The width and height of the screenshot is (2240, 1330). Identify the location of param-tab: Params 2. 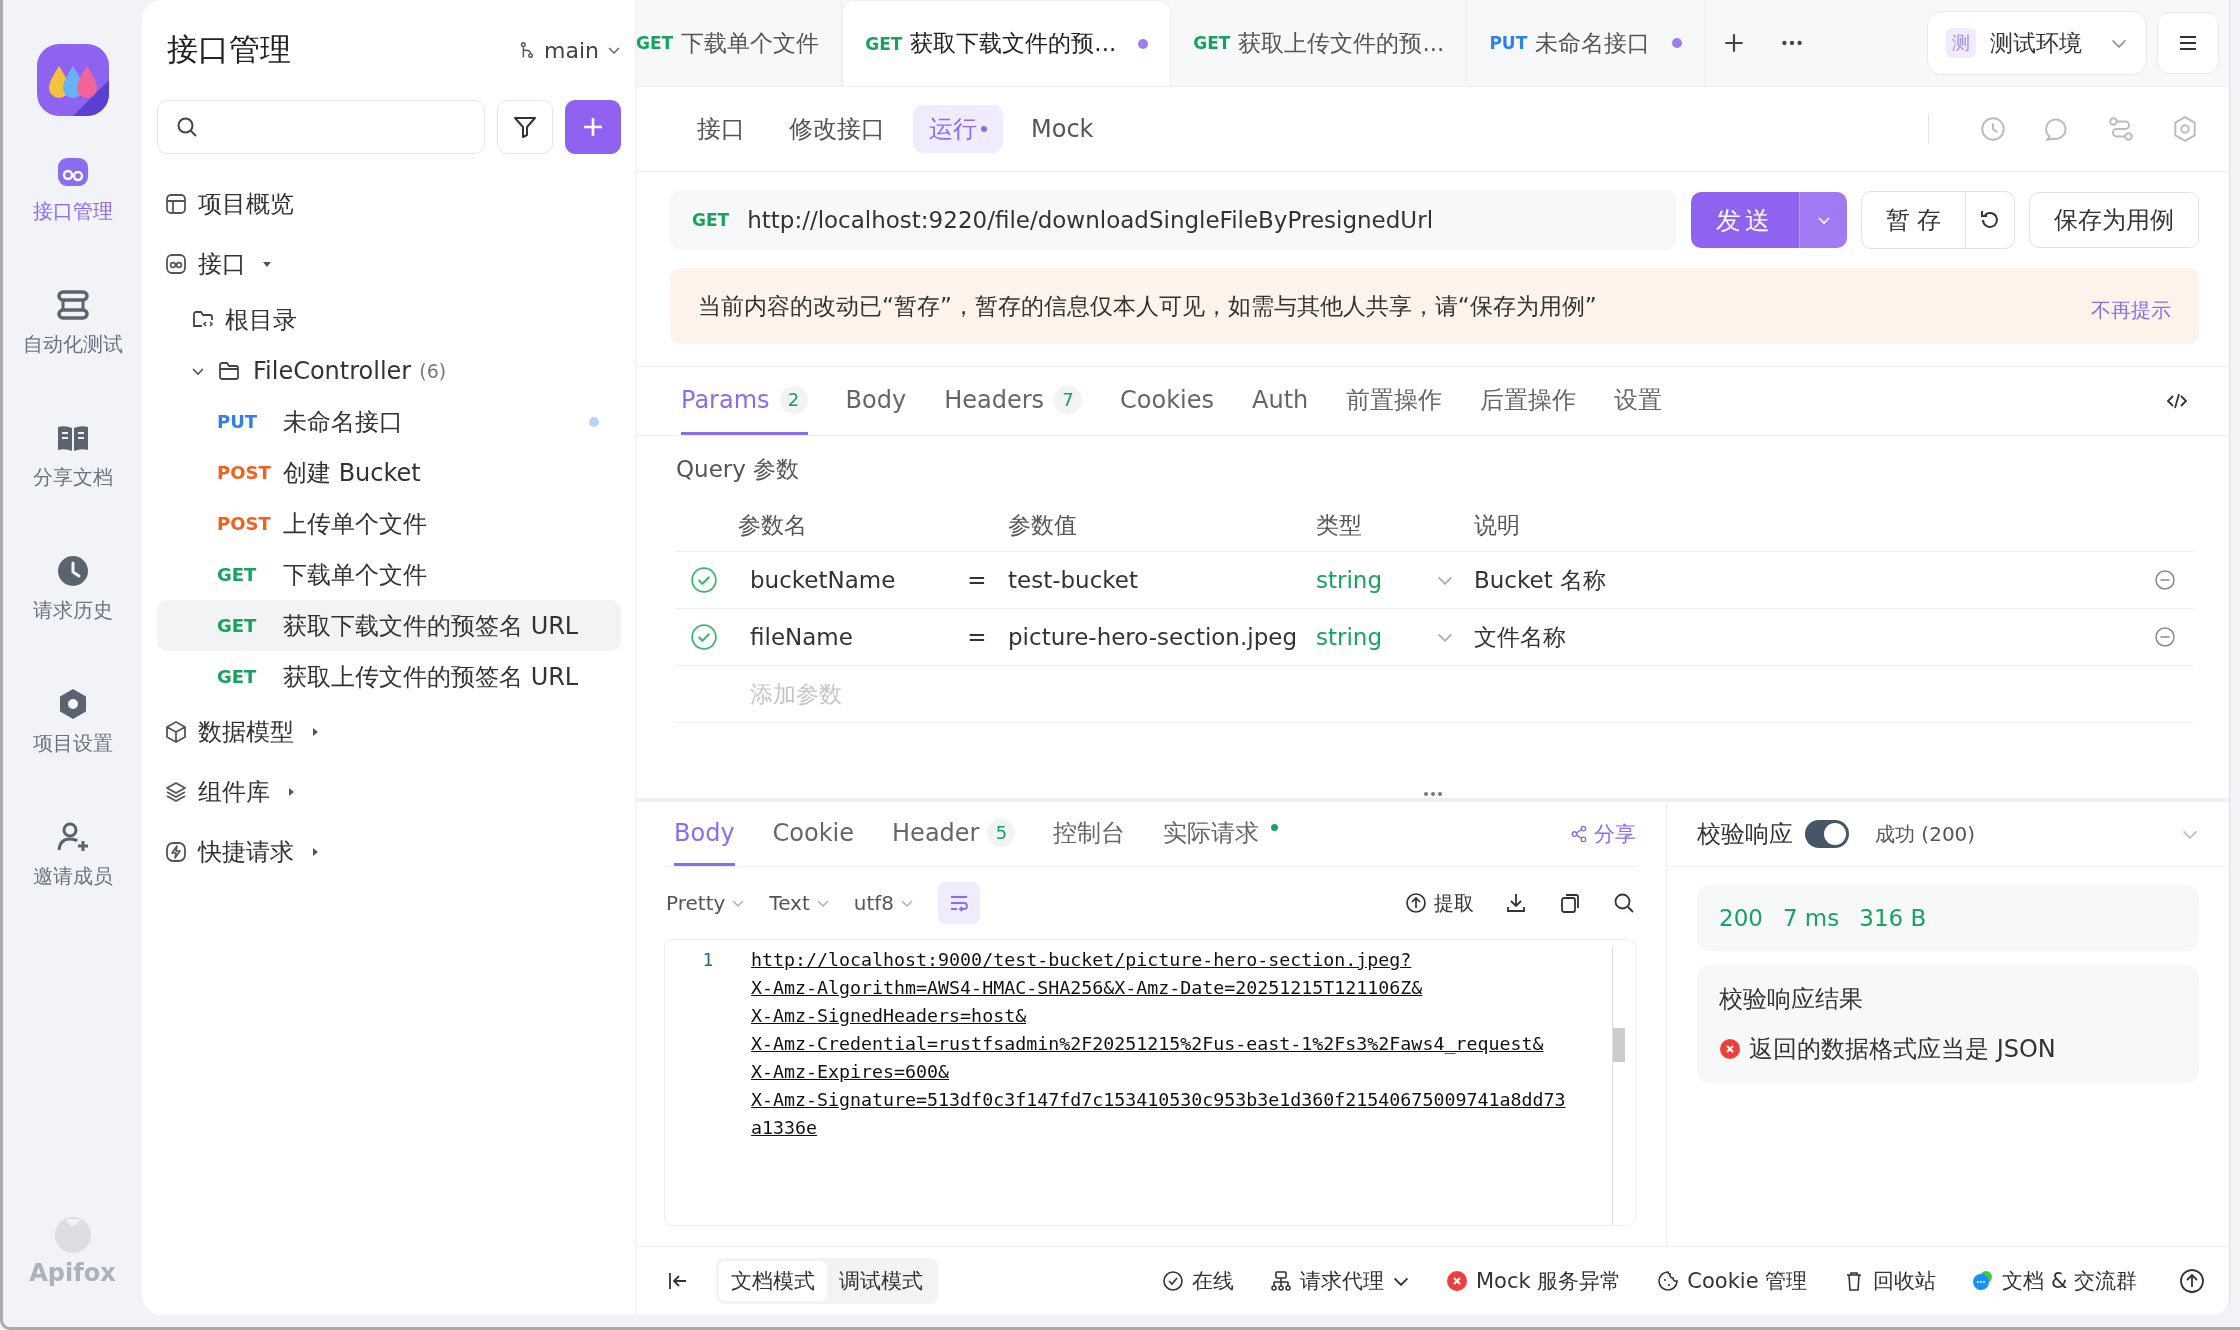
(744, 401).